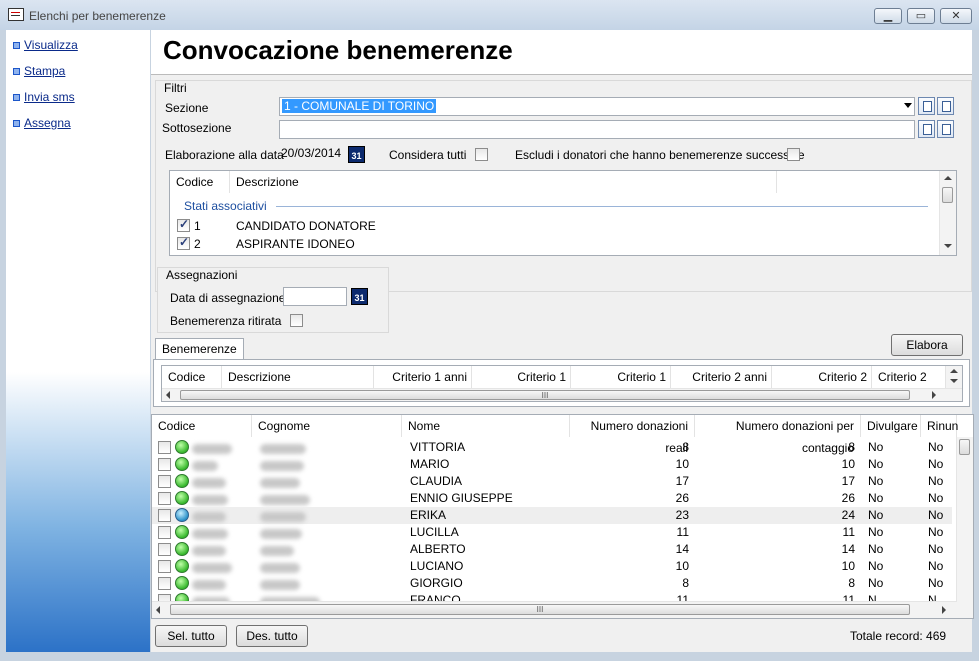  I want to click on sidebar-item-invia-sms: Invia sms, so click(44, 97).